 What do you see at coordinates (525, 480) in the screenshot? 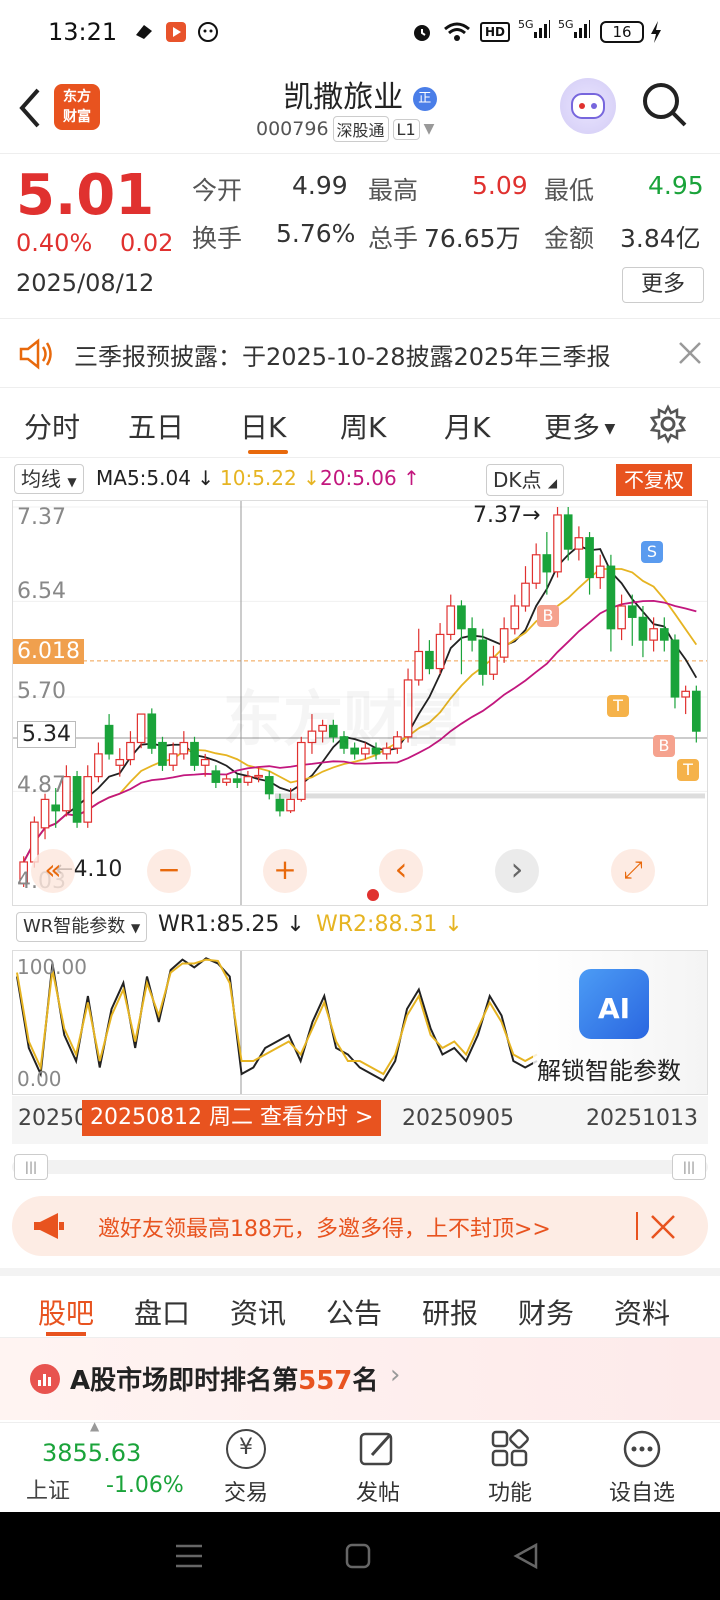
I see `dk-selector: DK点 ◢` at bounding box center [525, 480].